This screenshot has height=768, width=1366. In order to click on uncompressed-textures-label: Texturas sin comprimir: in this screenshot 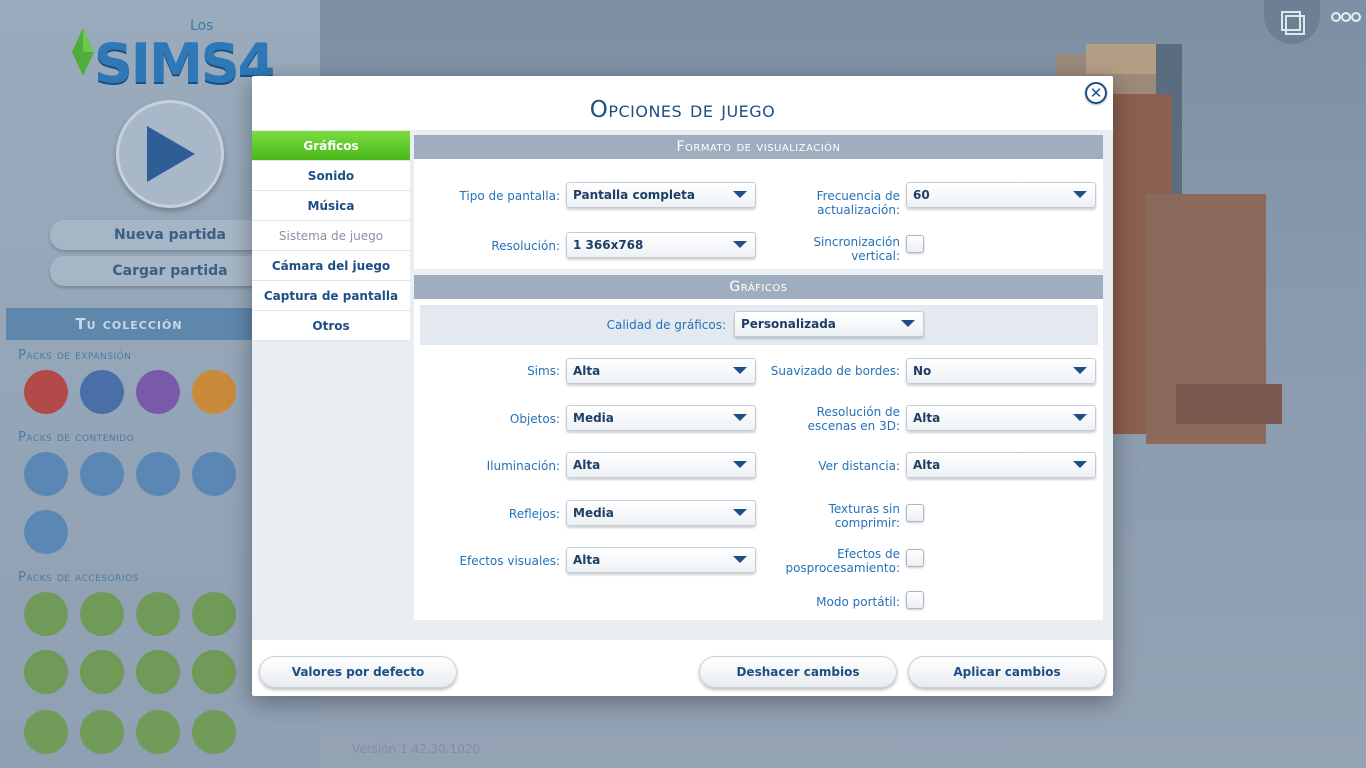, I will do `click(864, 516)`.